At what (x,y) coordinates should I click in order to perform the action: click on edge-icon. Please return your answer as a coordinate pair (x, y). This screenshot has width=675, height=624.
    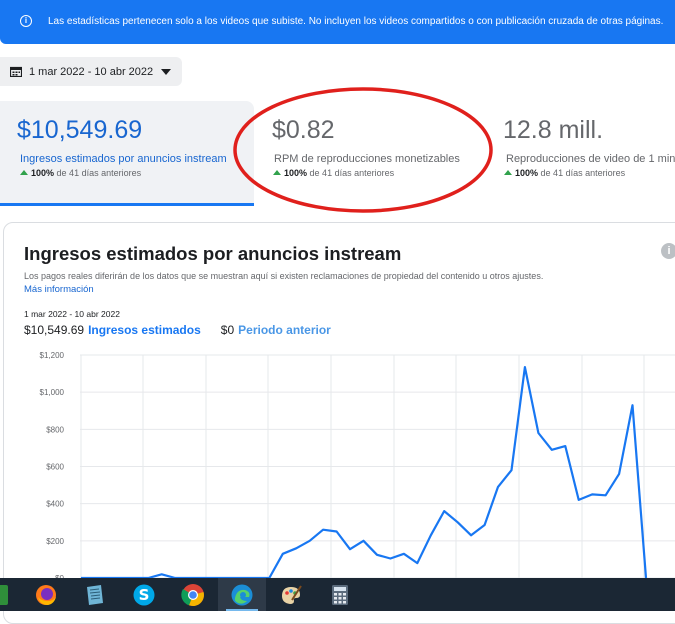
    Looking at the image, I should click on (242, 595).